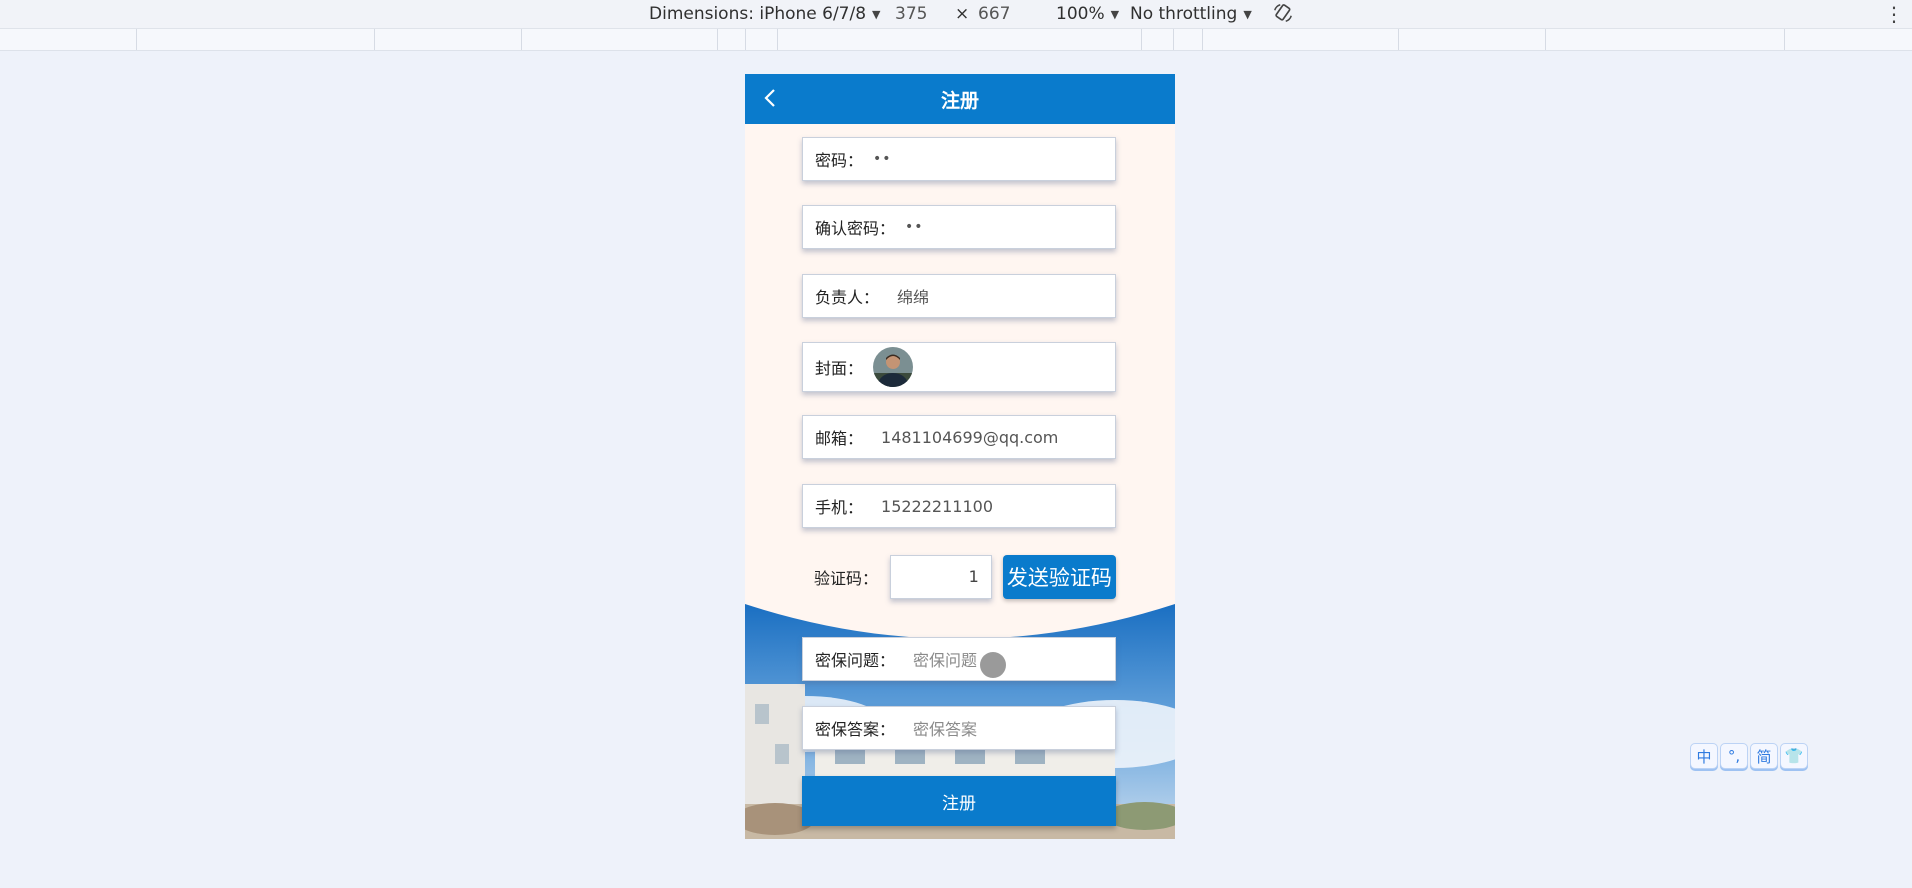  I want to click on zoom-select: 100% ▼, so click(1087, 14).